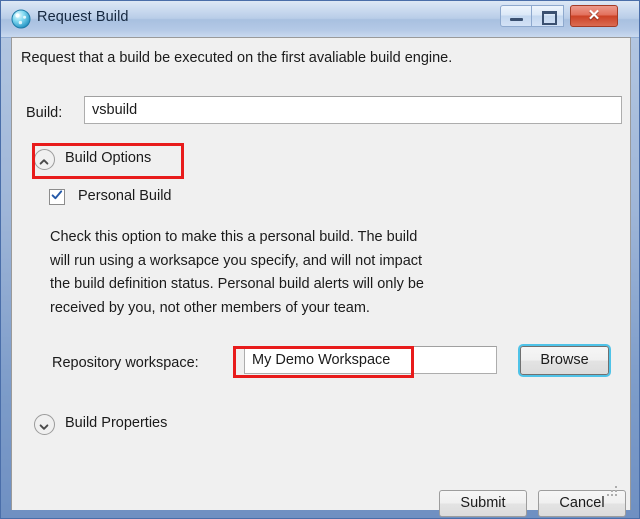  Describe the element at coordinates (125, 363) in the screenshot. I see `repository-workspace-label: Repository workspace:` at that location.